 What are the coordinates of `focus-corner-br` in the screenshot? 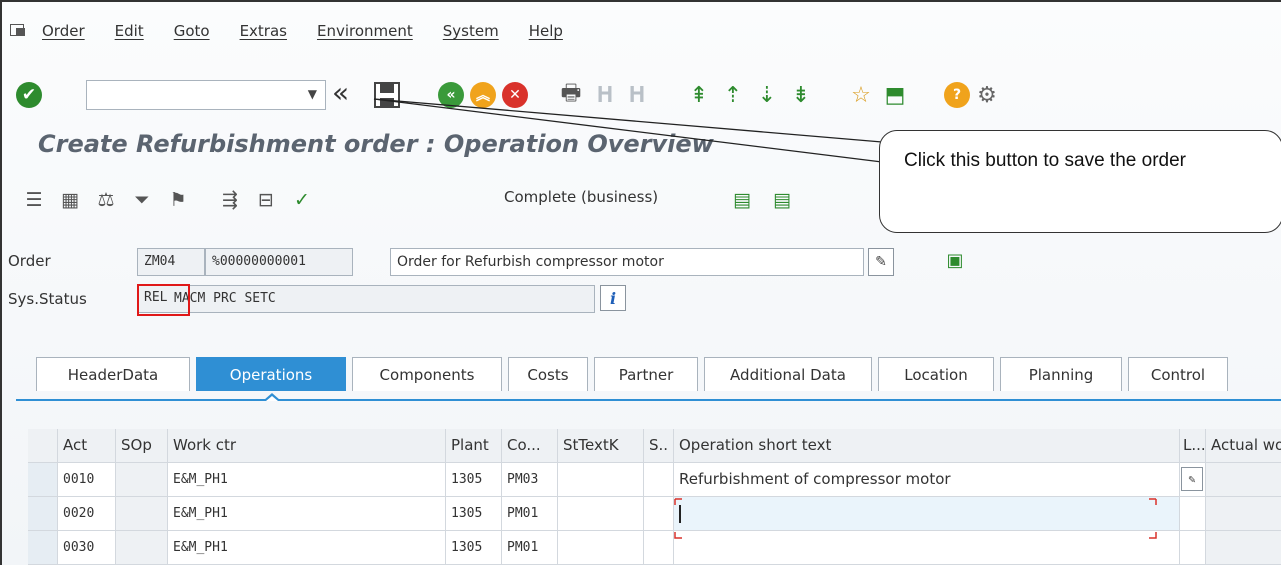 It's located at (1153, 535).